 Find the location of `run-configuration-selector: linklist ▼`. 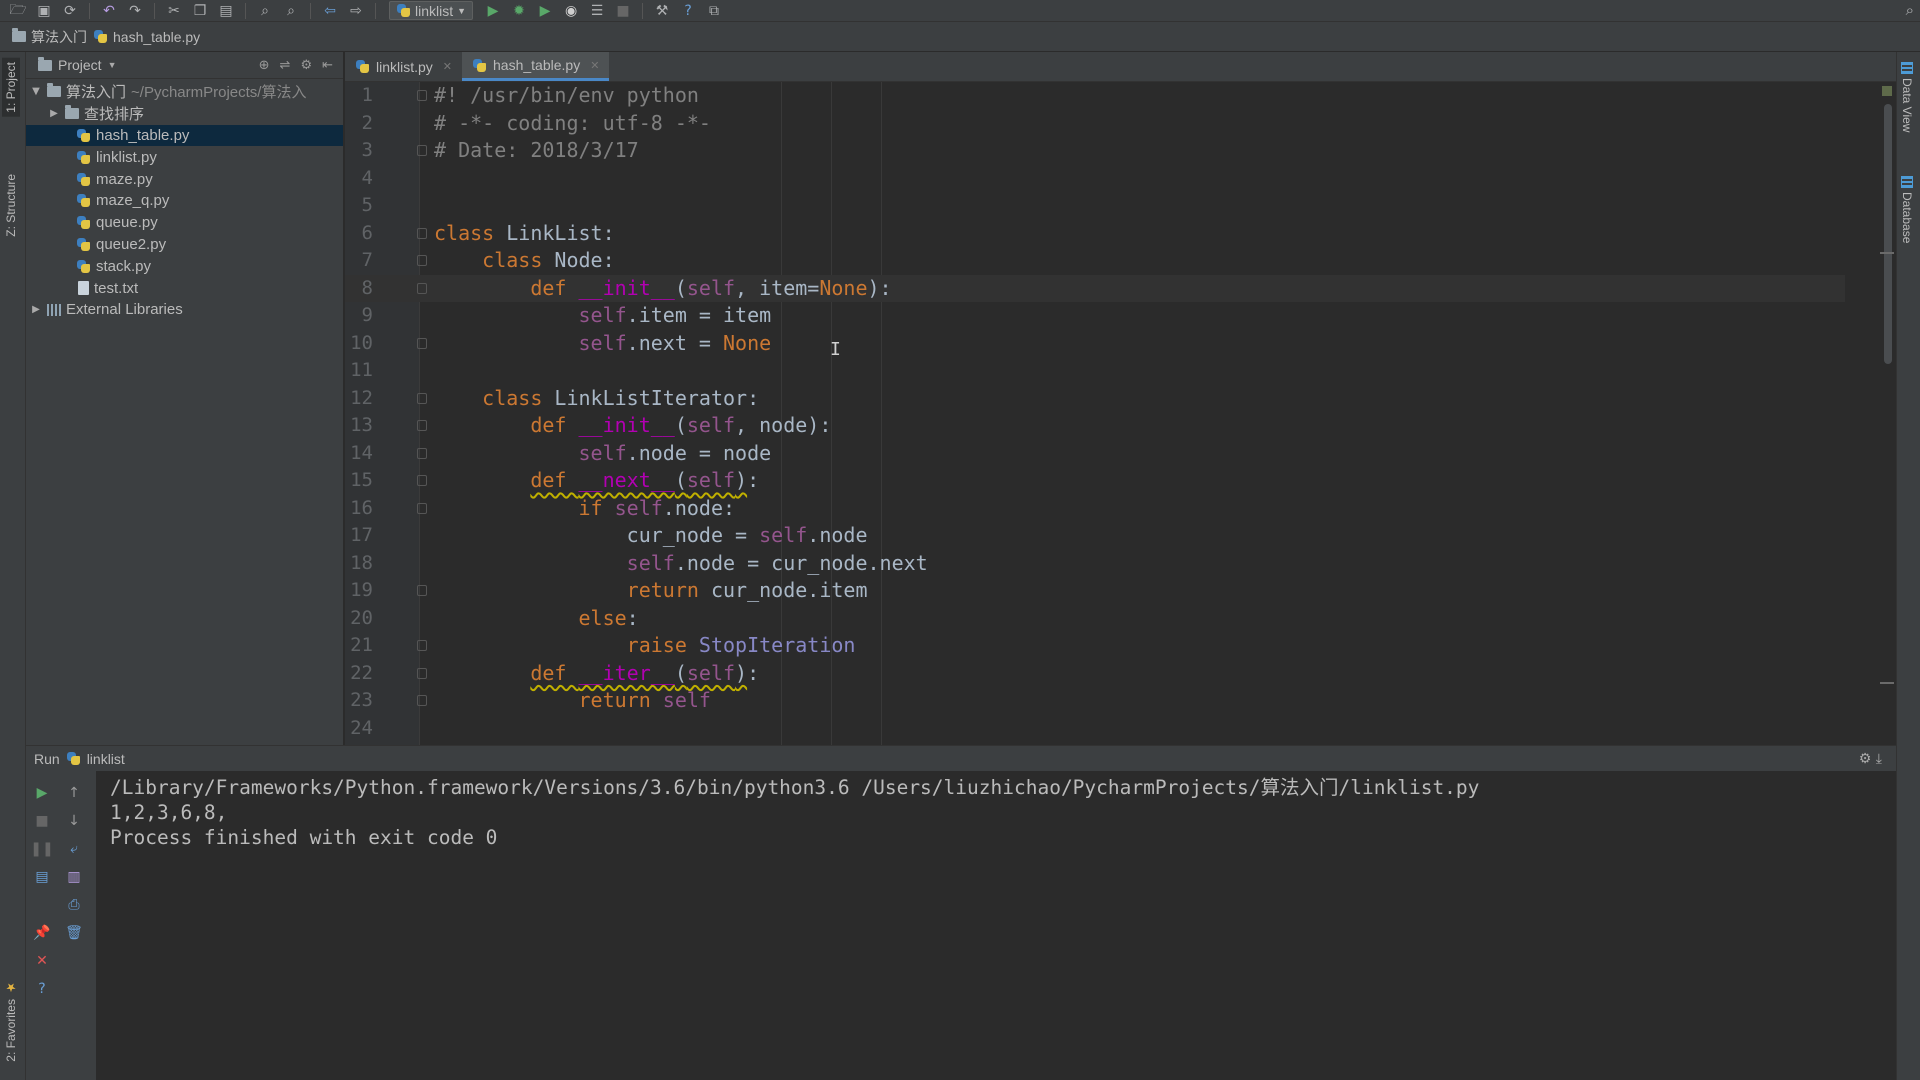

run-configuration-selector: linklist ▼ is located at coordinates (431, 10).